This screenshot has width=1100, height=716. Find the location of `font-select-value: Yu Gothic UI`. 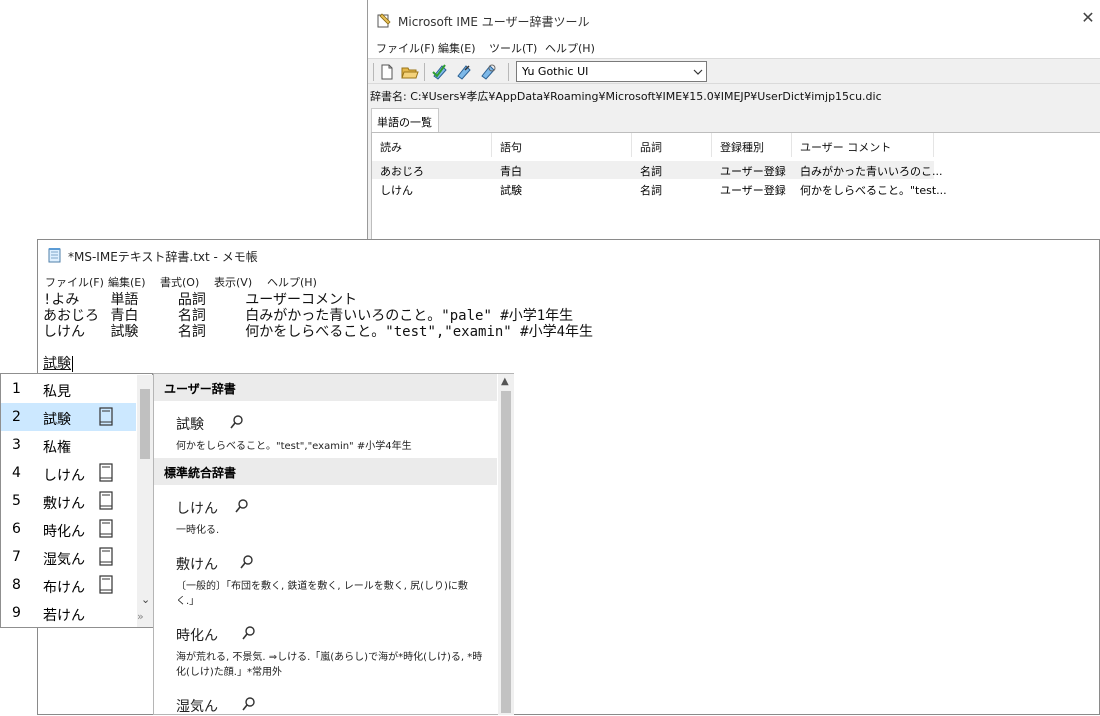

font-select-value: Yu Gothic UI is located at coordinates (555, 71).